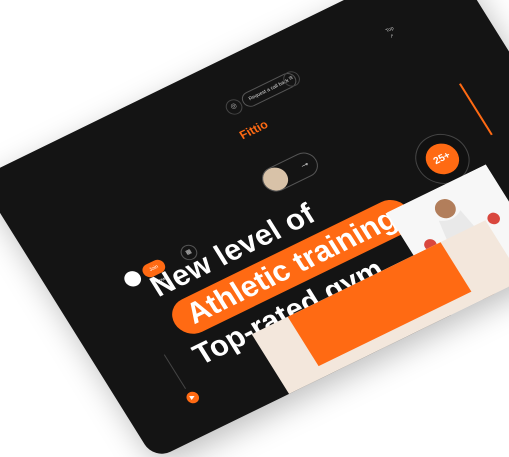 Image resolution: width=509 pixels, height=457 pixels. Describe the element at coordinates (399, 30) in the screenshot. I see `header-side-text: Top ↗` at that location.